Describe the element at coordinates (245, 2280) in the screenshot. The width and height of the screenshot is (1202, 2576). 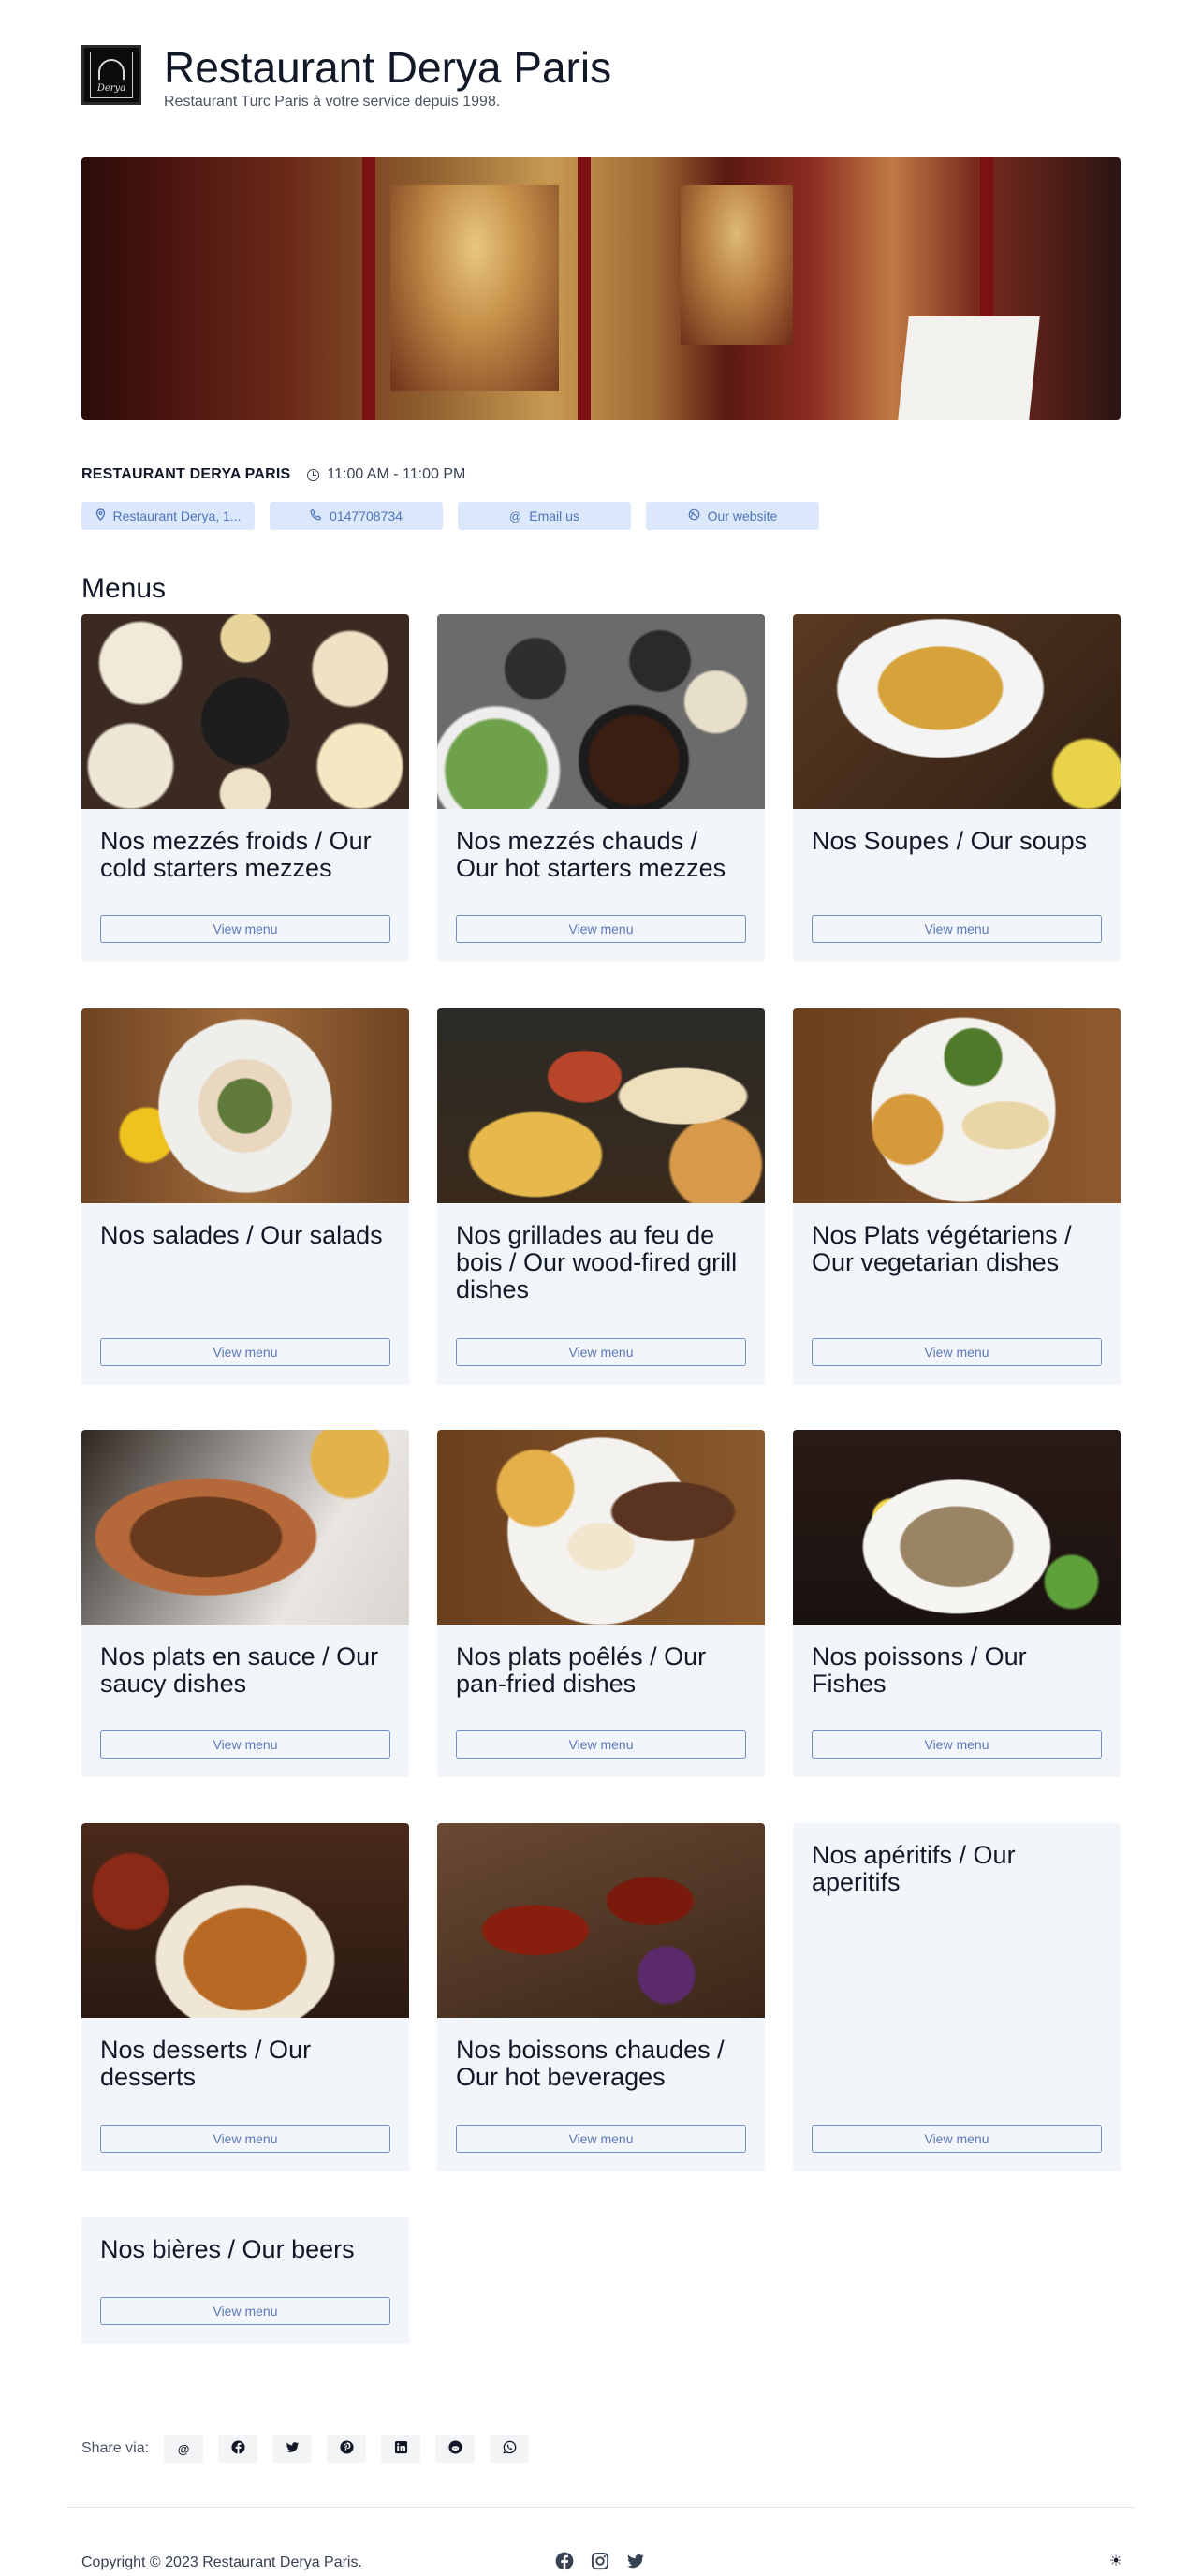
I see `menu-card: Nos bières / Our beers View menu` at that location.